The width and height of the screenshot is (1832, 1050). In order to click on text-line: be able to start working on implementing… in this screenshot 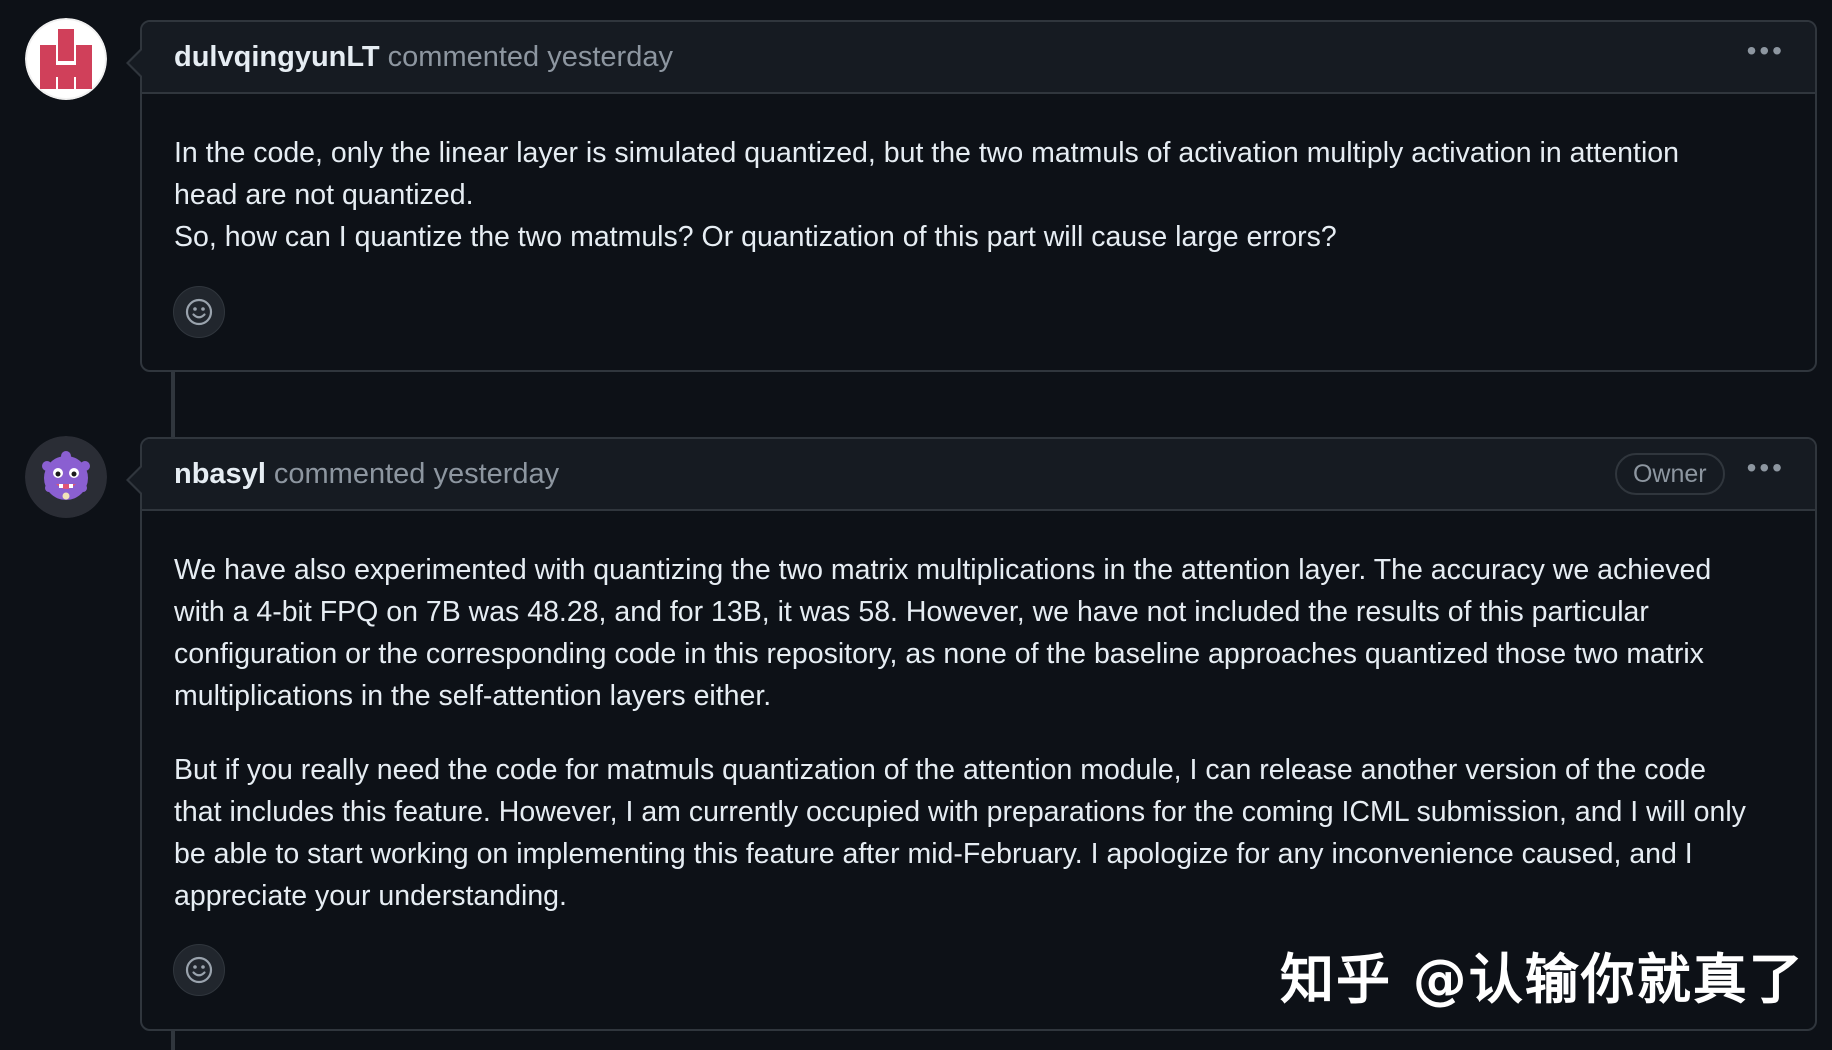, I will do `click(933, 854)`.